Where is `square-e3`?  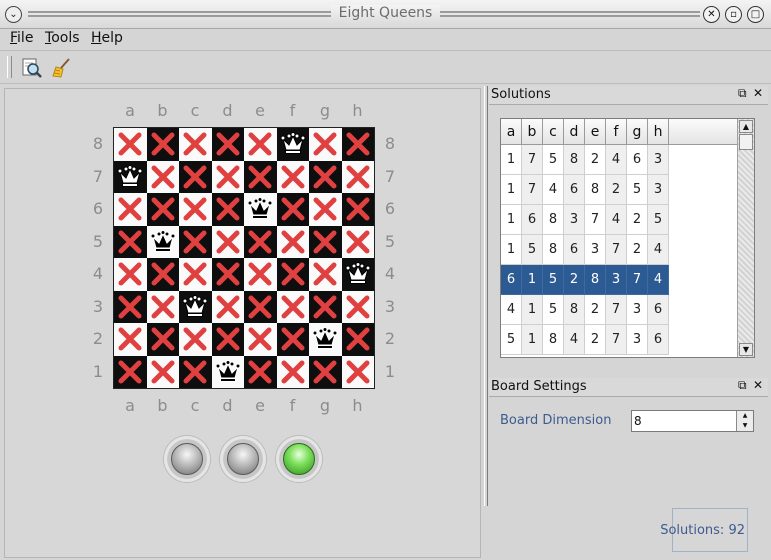 square-e3 is located at coordinates (260, 306).